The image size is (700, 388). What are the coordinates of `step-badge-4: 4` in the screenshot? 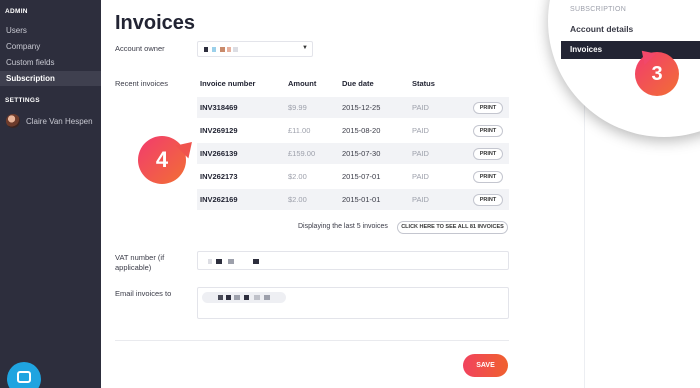 It's located at (162, 160).